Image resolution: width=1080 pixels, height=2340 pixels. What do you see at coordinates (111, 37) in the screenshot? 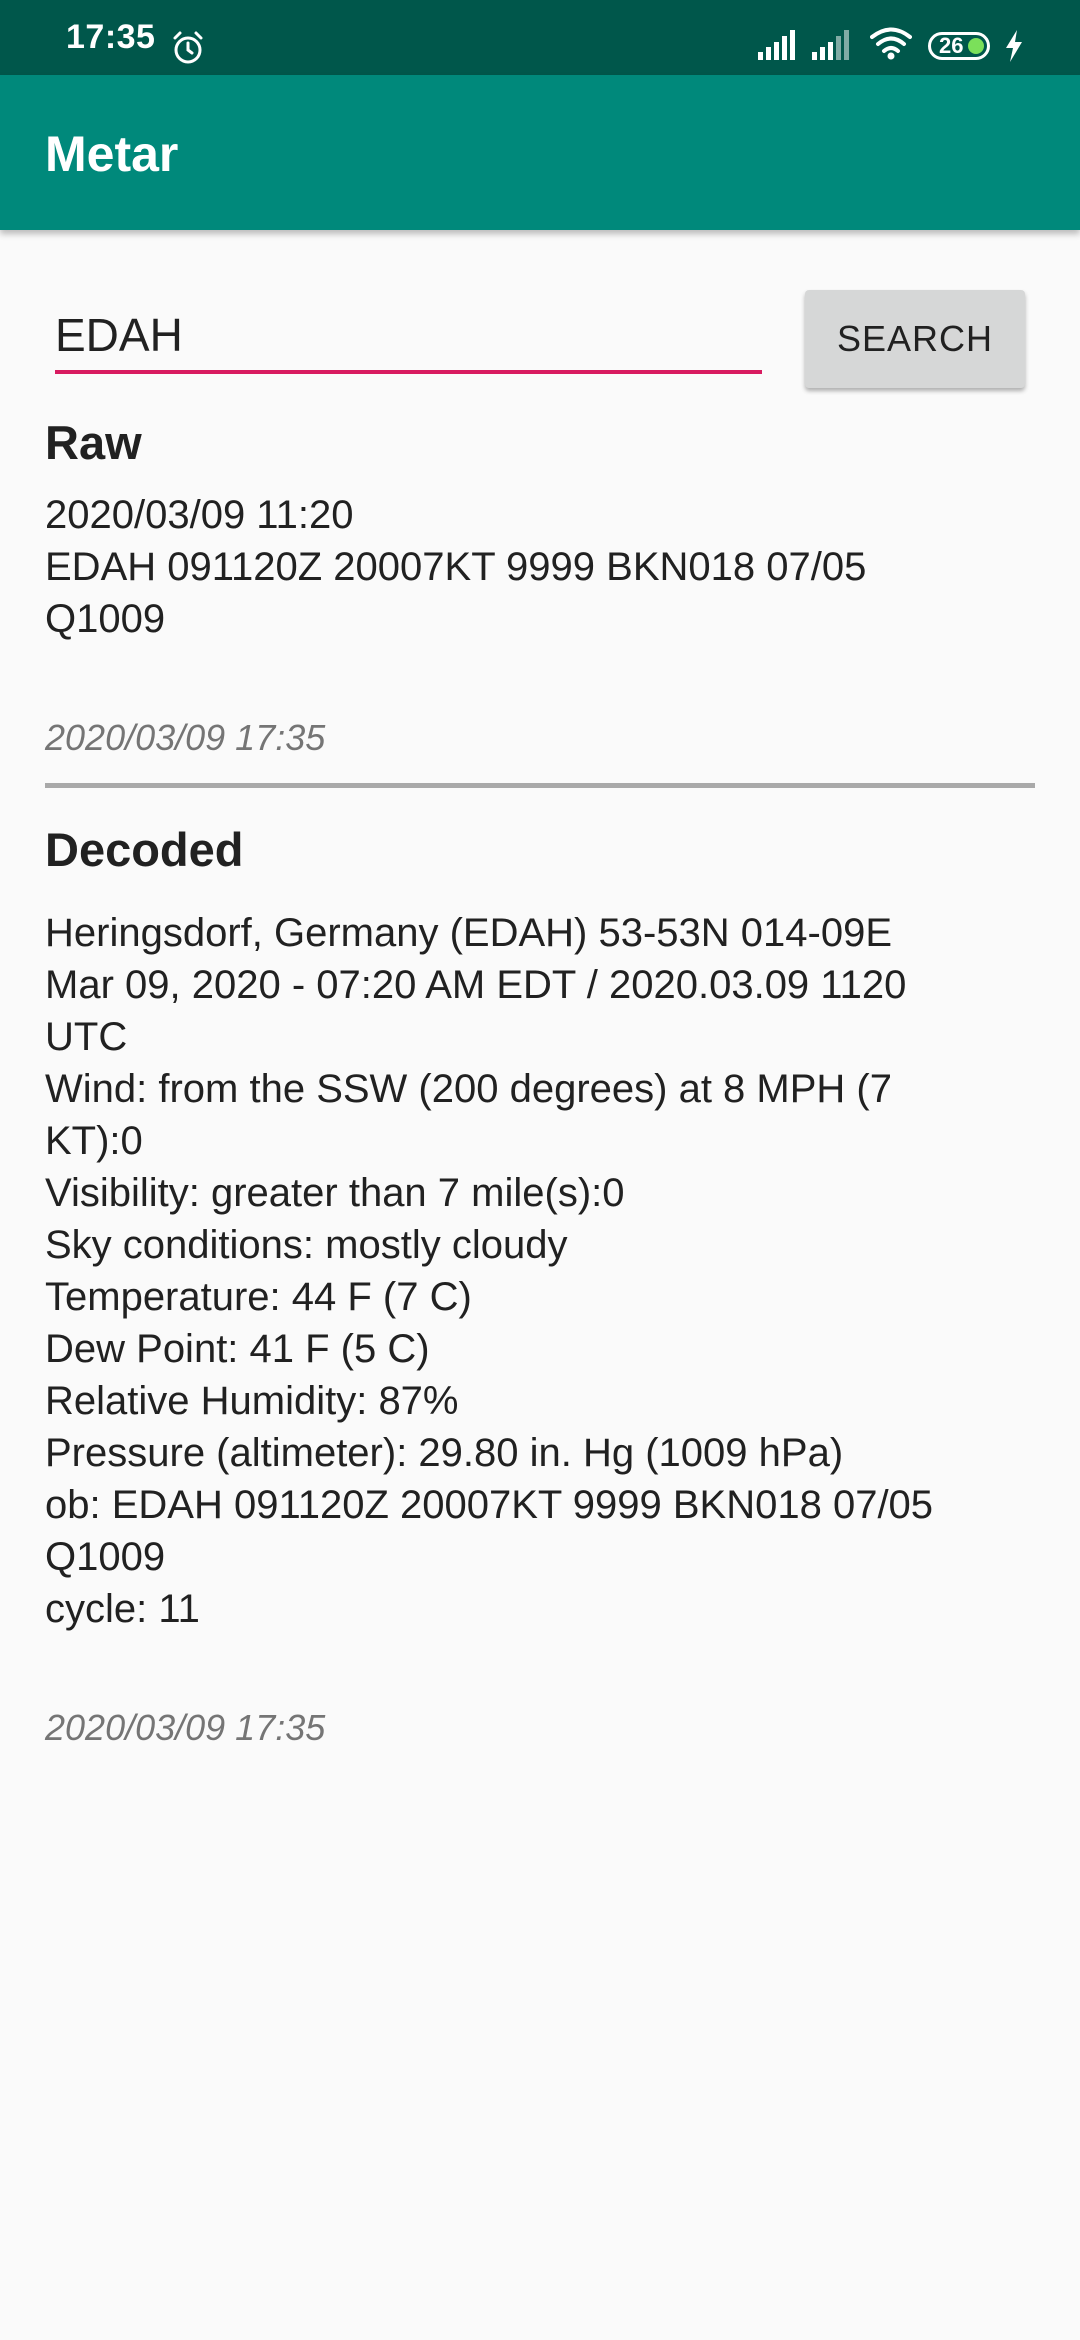
I see `status-time: 17:35` at bounding box center [111, 37].